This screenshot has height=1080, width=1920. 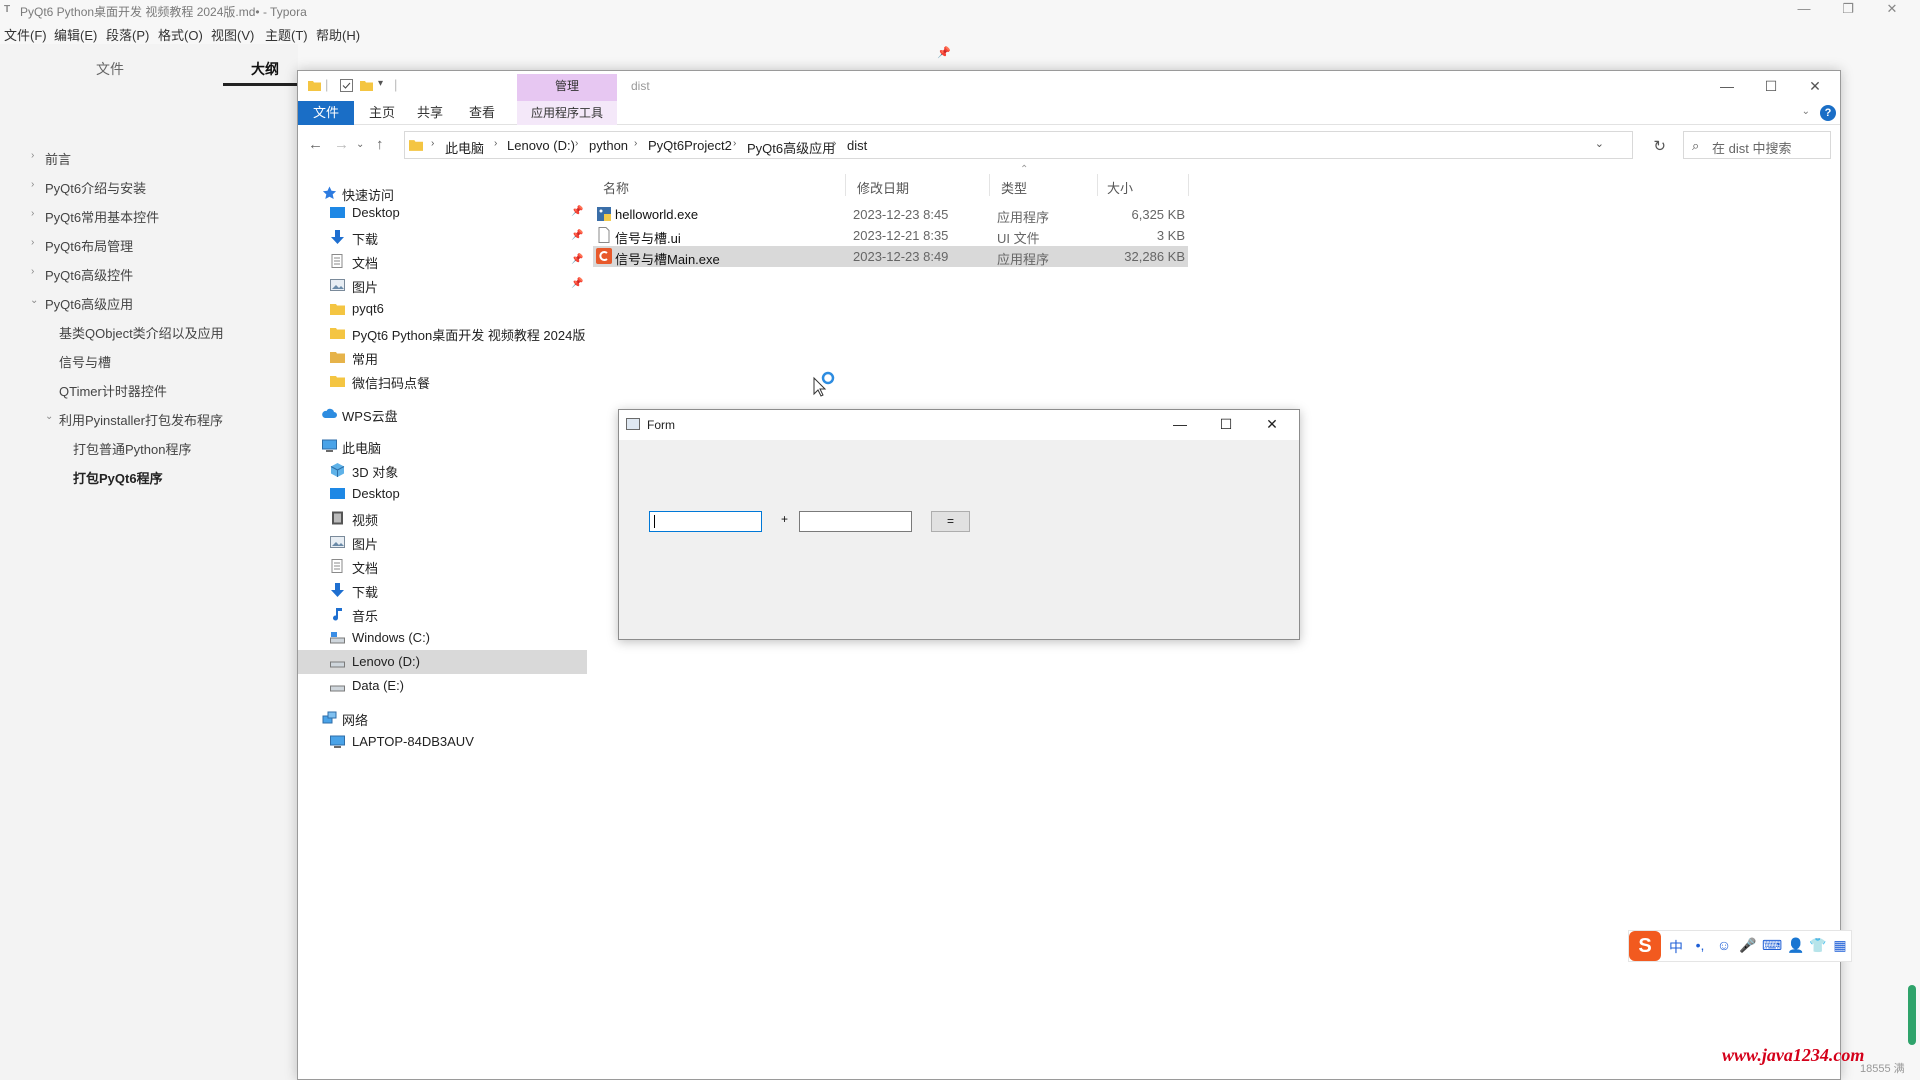 What do you see at coordinates (382, 113) in the screenshot?
I see `tab-home: 主页` at bounding box center [382, 113].